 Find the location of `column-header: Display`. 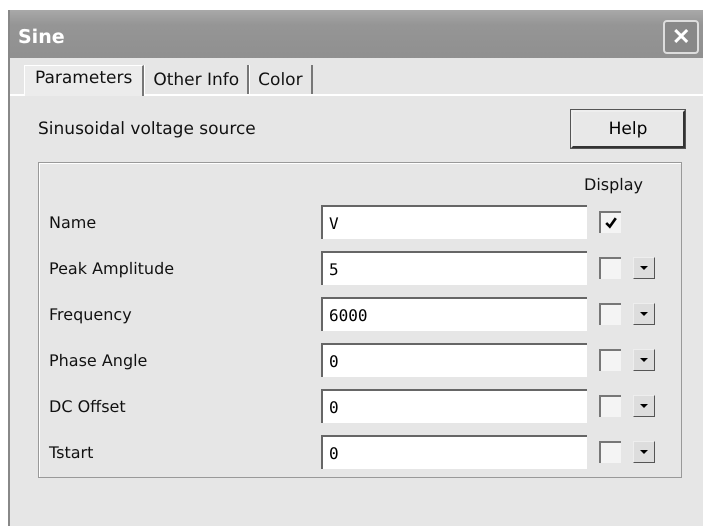

column-header: Display is located at coordinates (613, 184).